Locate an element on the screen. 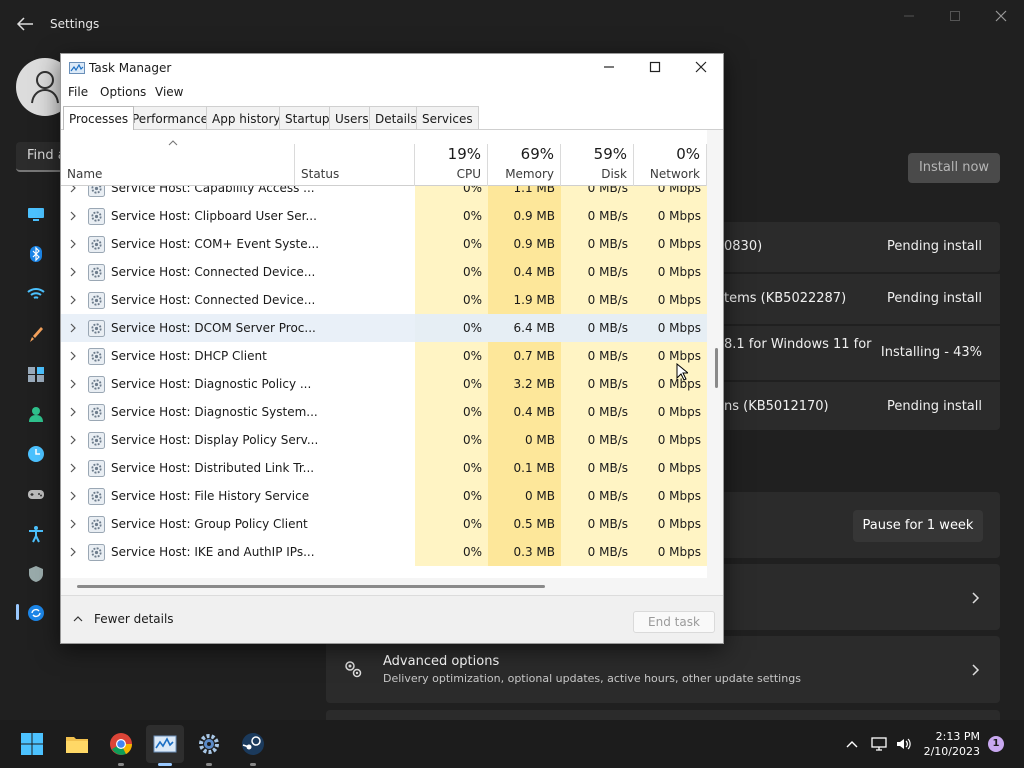  display-icon is located at coordinates (879, 744).